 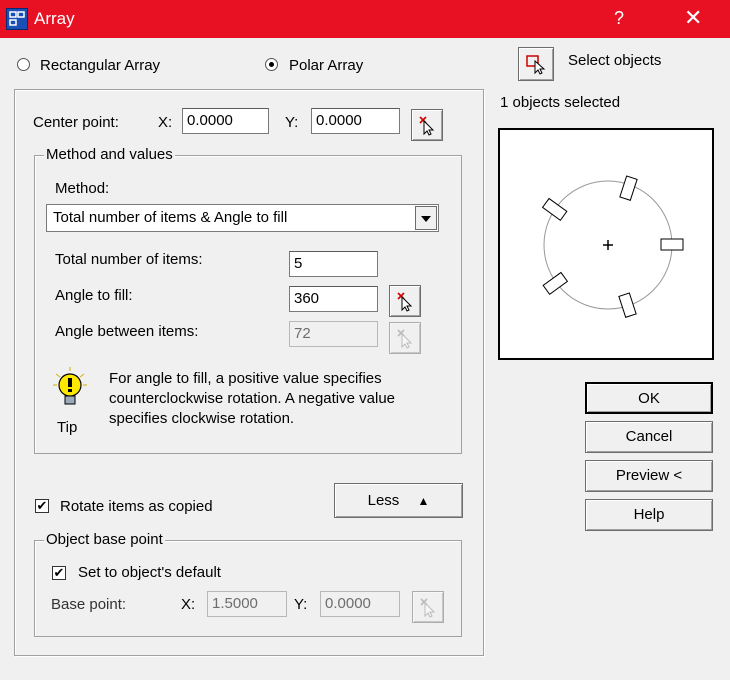 I want to click on title-bar: Array ? ✕, so click(x=365, y=19).